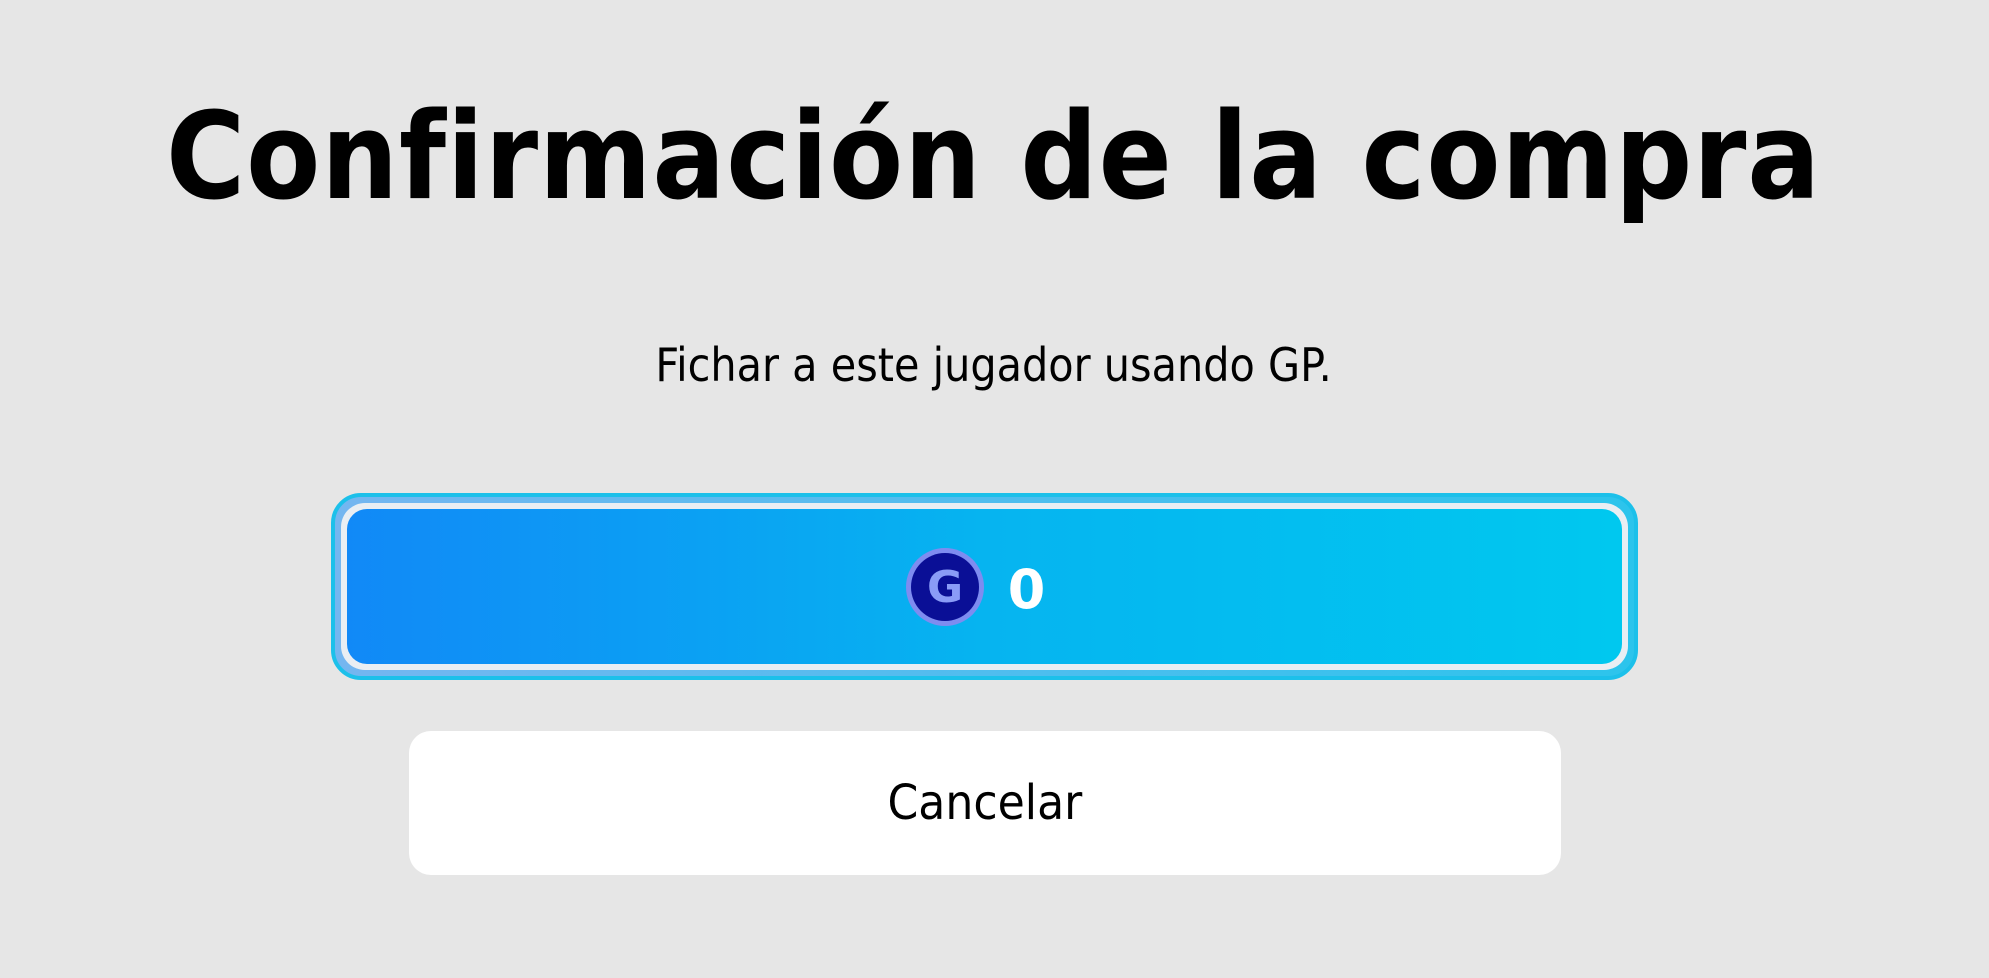 The width and height of the screenshot is (1989, 978). I want to click on cancel-button: Cancelar, so click(985, 803).